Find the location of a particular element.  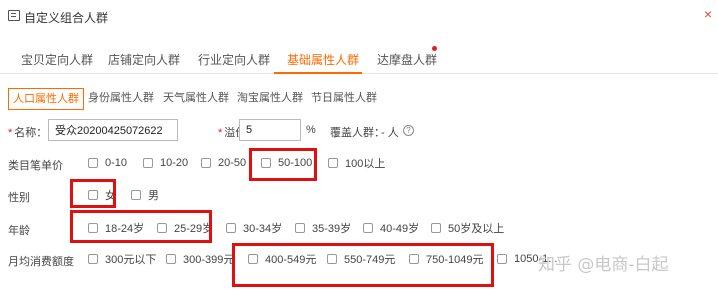

spending-option: 550-749元 is located at coordinates (361, 259).